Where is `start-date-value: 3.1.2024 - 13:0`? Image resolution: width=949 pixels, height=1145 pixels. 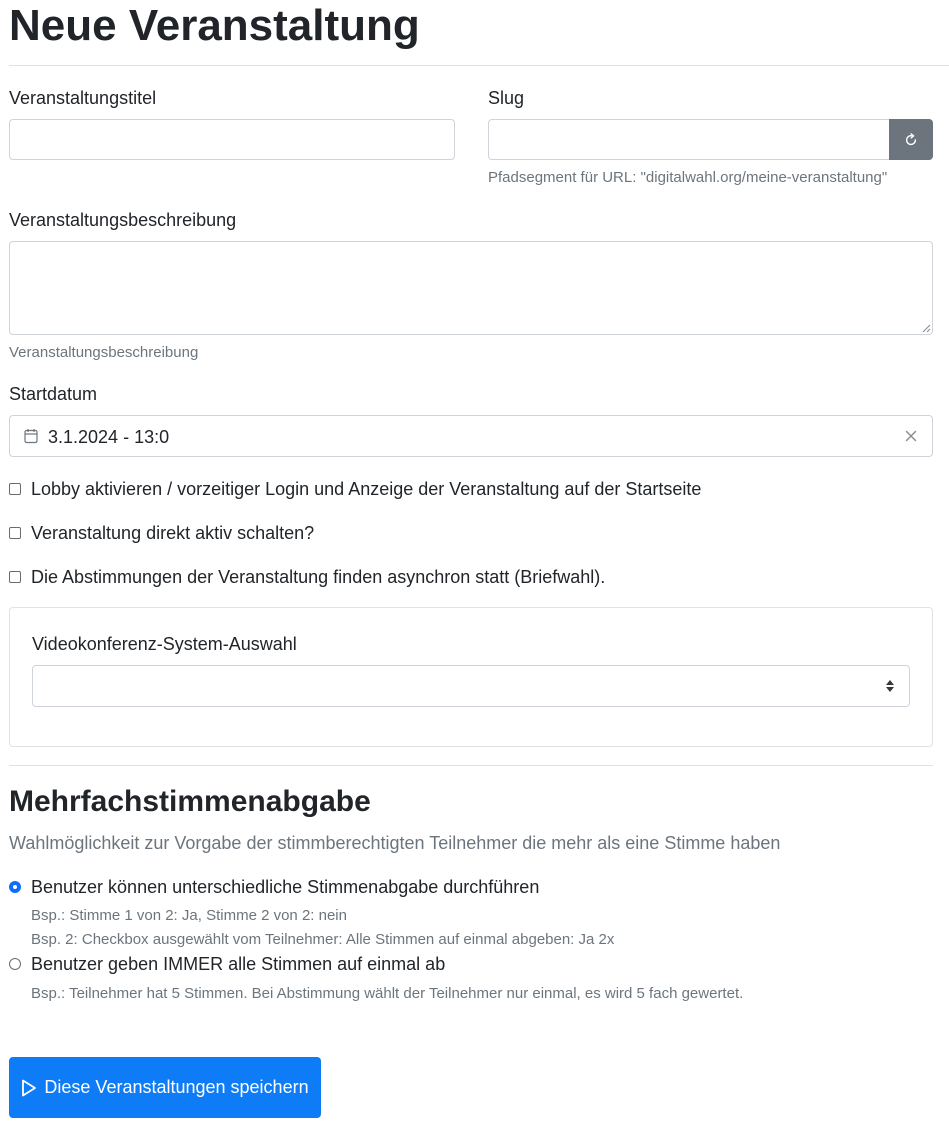 start-date-value: 3.1.2024 - 13:0 is located at coordinates (109, 437).